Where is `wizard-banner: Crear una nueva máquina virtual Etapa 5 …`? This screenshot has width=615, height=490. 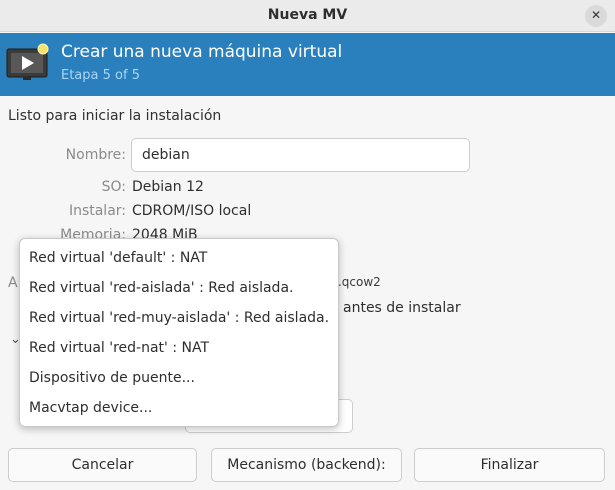 wizard-banner: Crear una nueva máquina virtual Etapa 5 … is located at coordinates (307, 64).